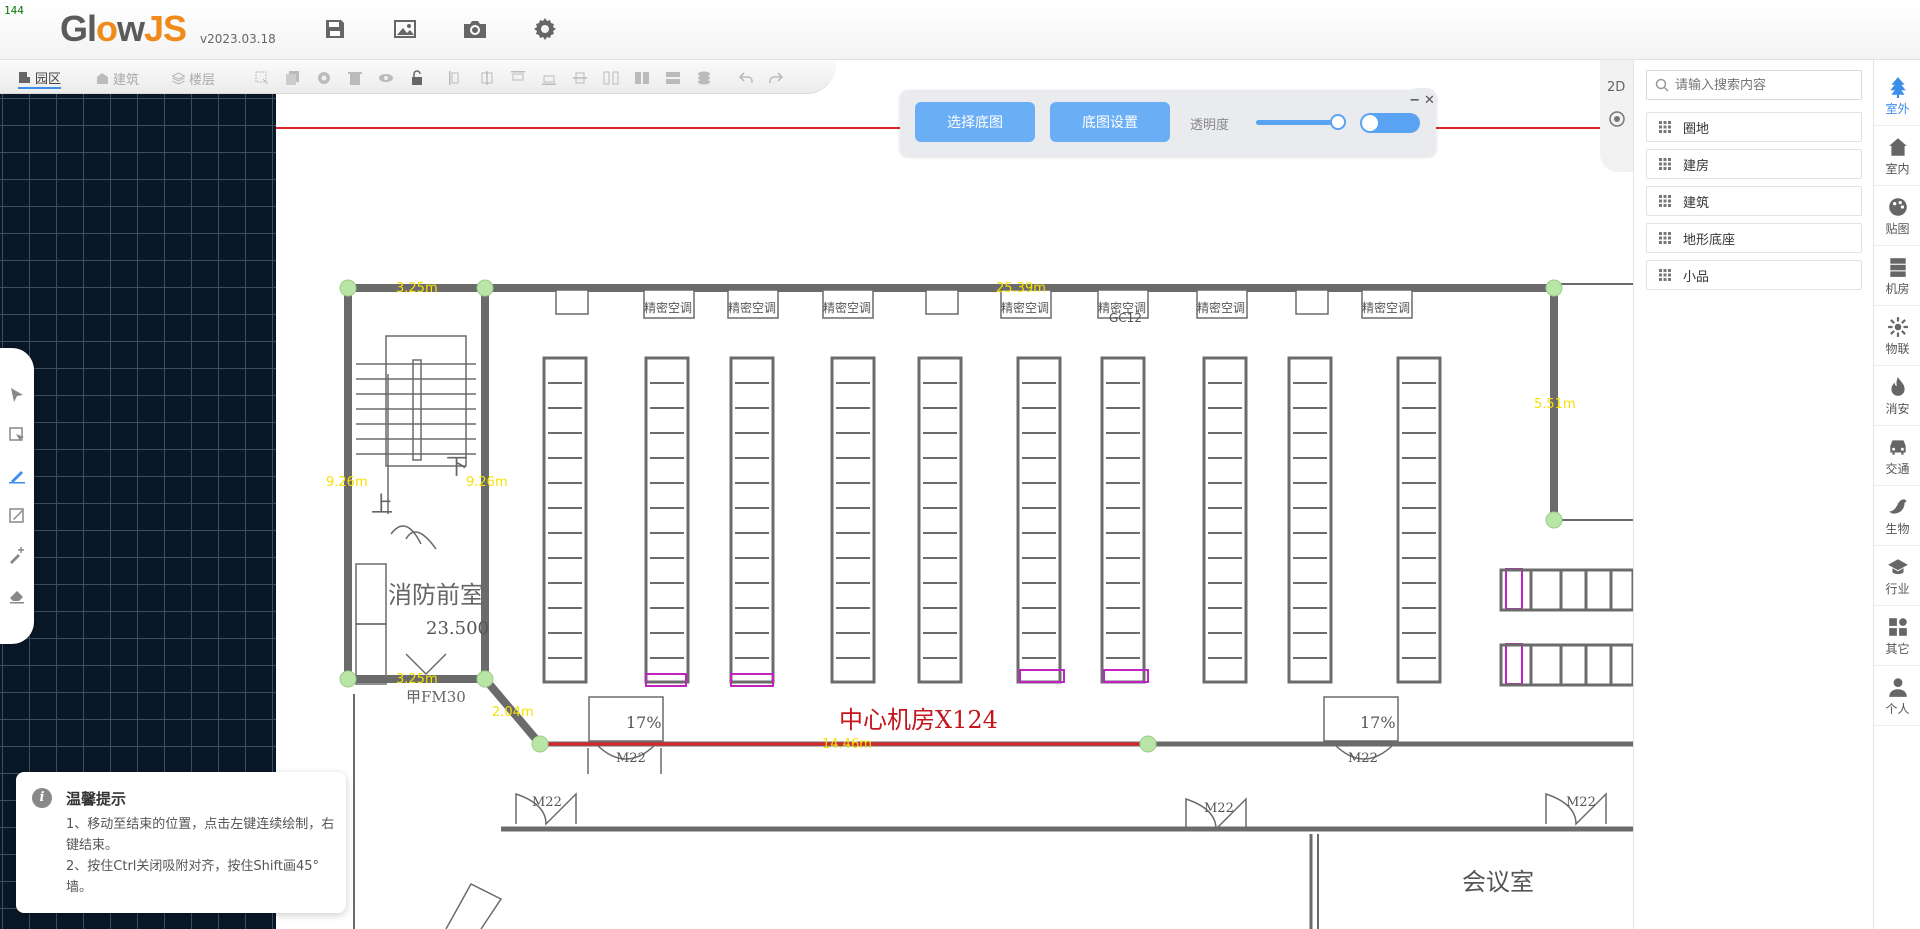 The width and height of the screenshot is (1920, 929). I want to click on library-item-label: 地形底座, so click(1709, 240).